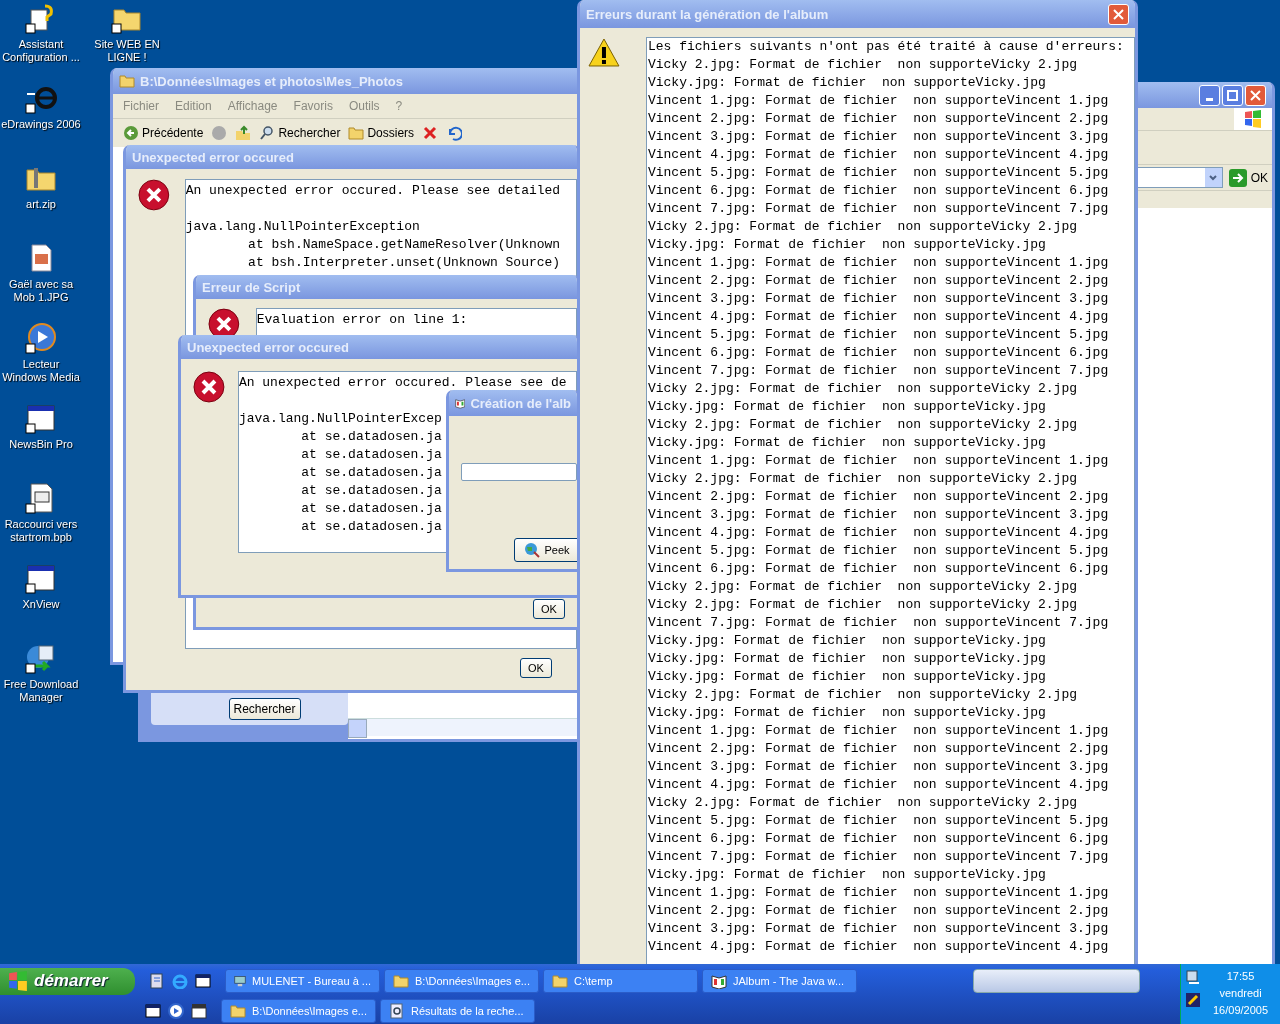 This screenshot has width=1280, height=1024. What do you see at coordinates (41, 444) in the screenshot?
I see `desktop-icon-label: NewsBin Pro` at bounding box center [41, 444].